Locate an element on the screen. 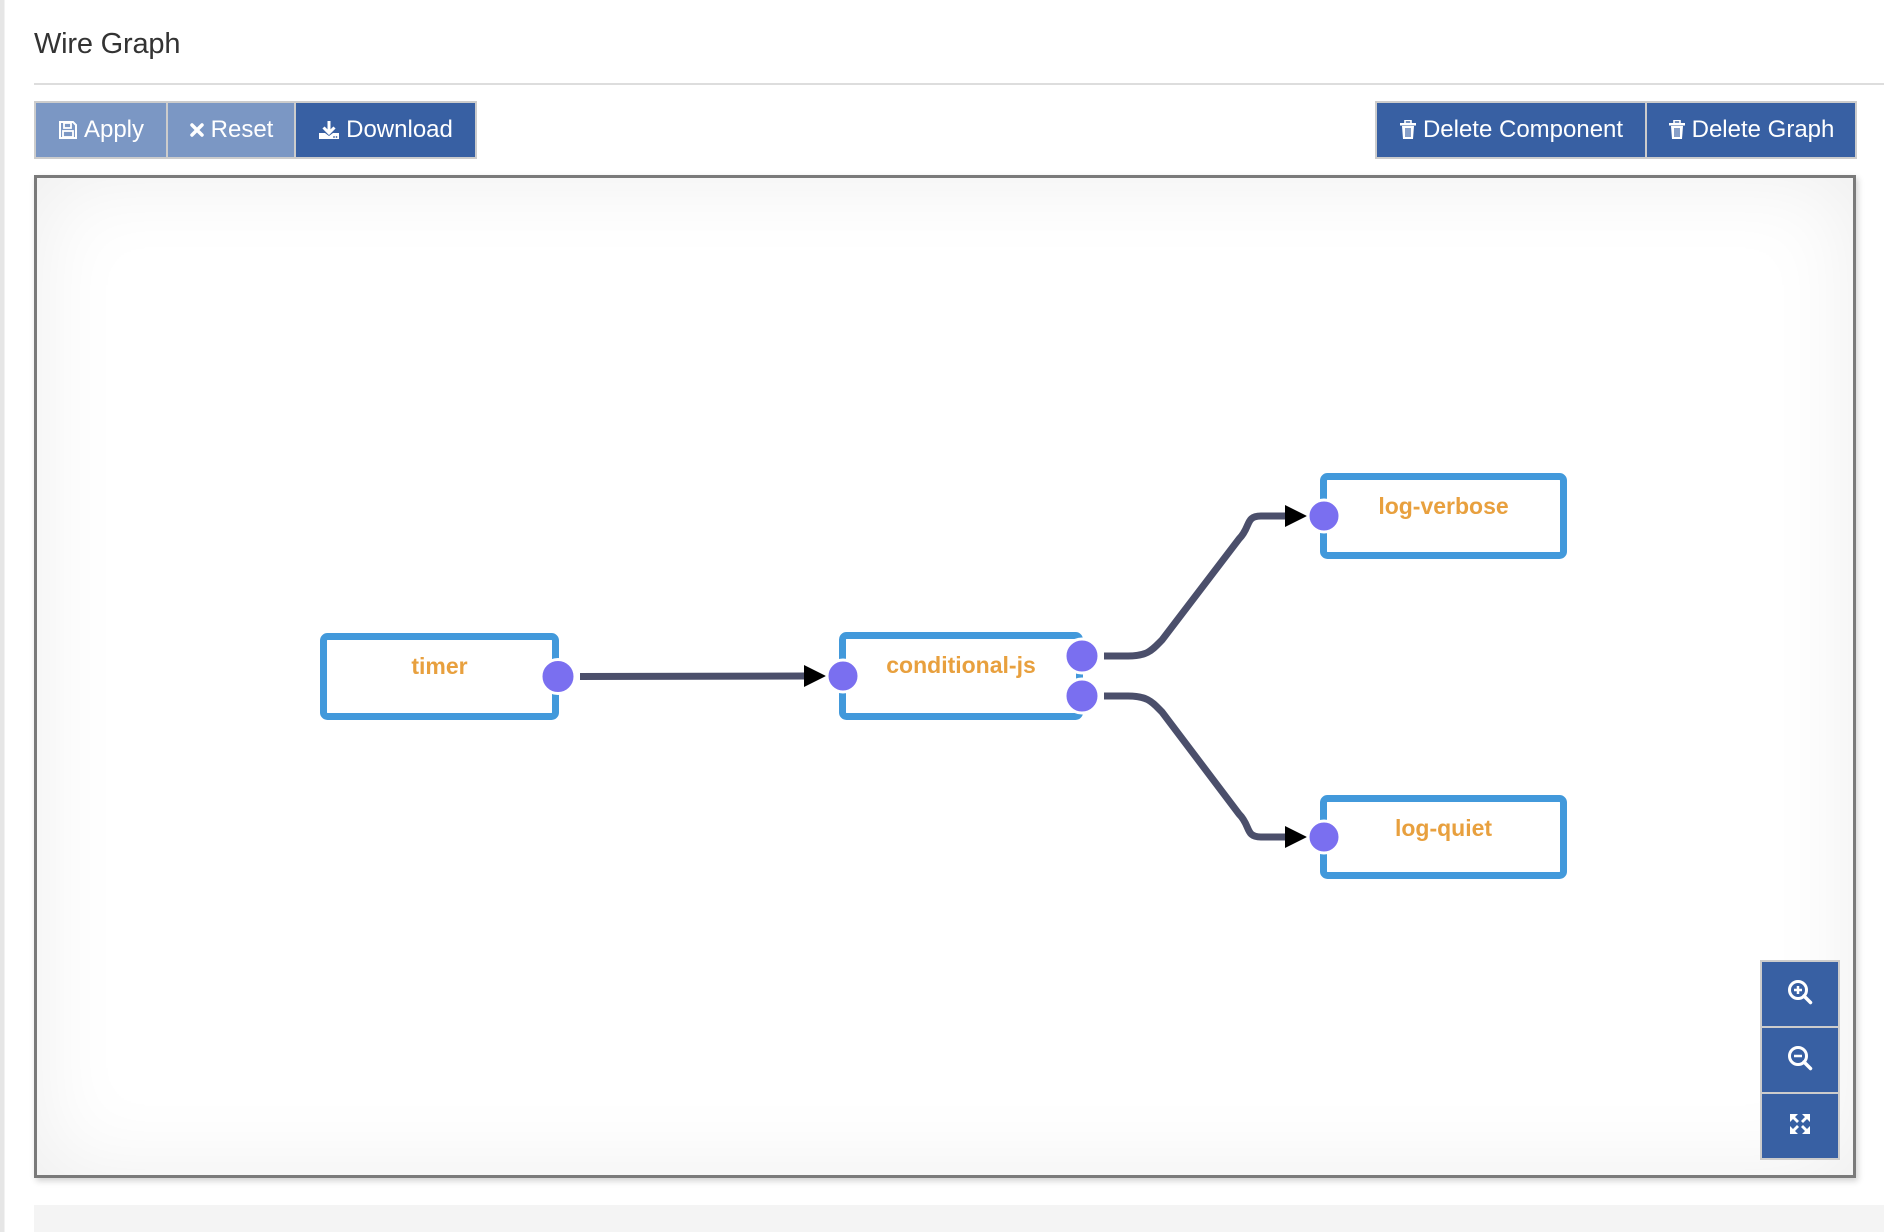  node-label: conditional-js is located at coordinates (961, 665).